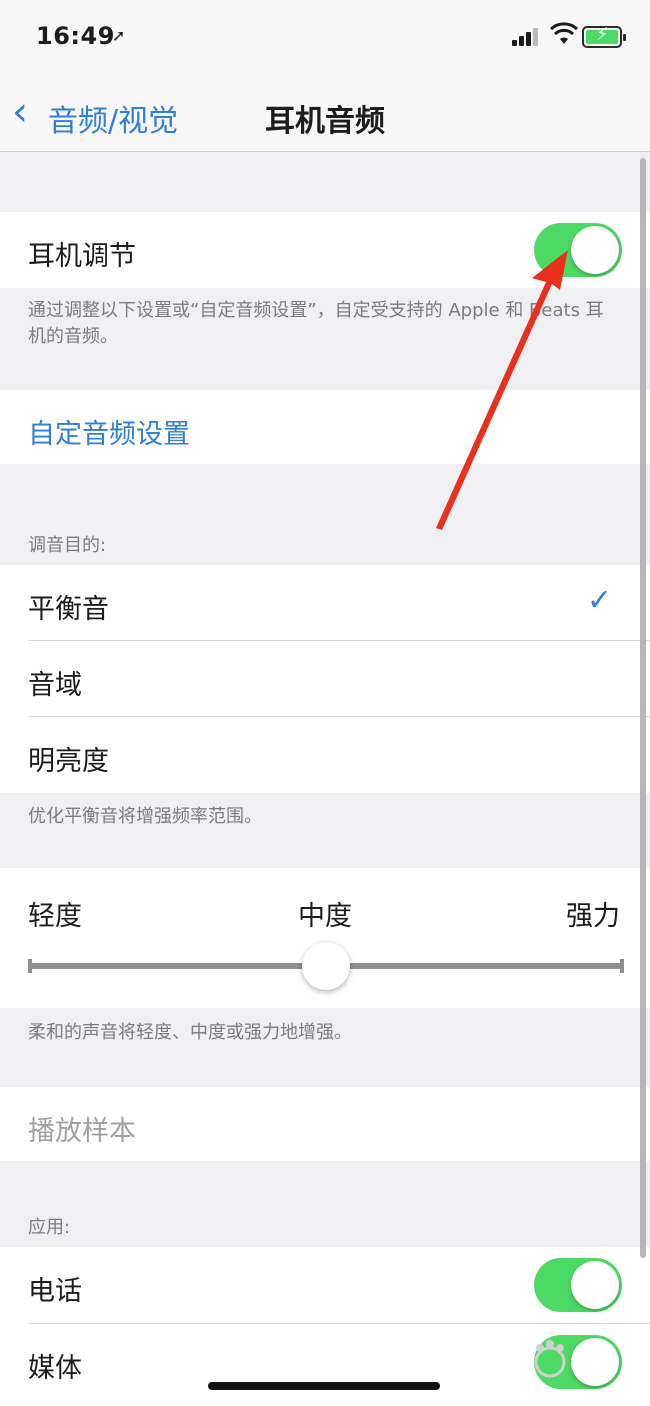 Image resolution: width=650 pixels, height=1406 pixels. I want to click on tune-option-balanced: 平衡音 ✓, so click(325, 603).